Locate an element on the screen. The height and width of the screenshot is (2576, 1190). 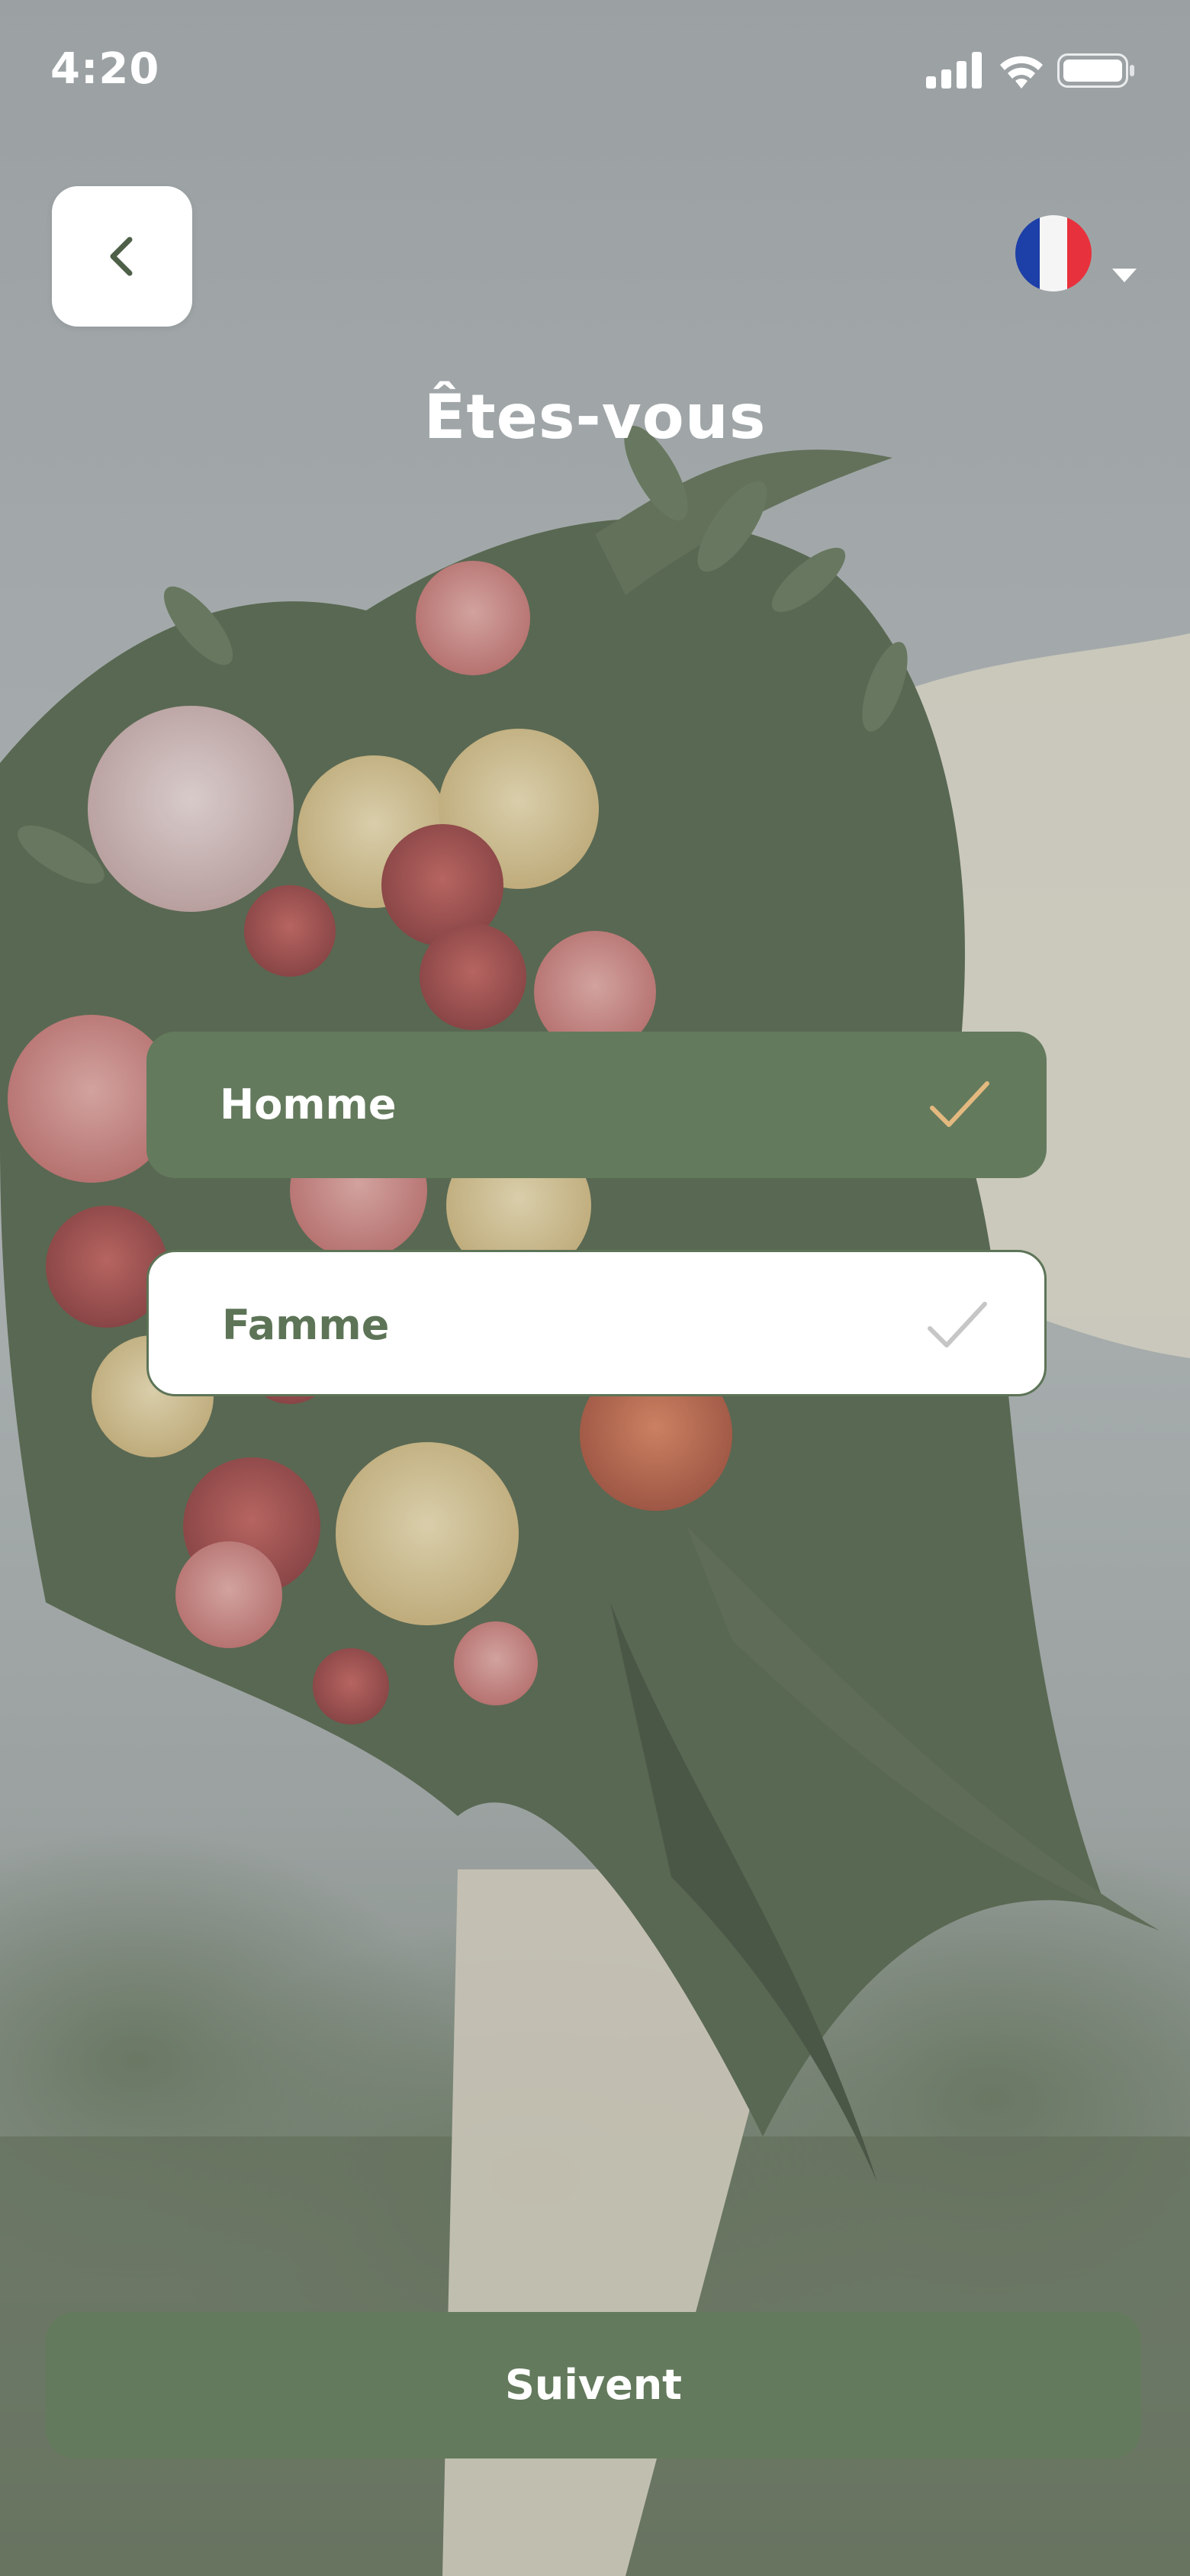
chevron-left-icon is located at coordinates (121, 256).